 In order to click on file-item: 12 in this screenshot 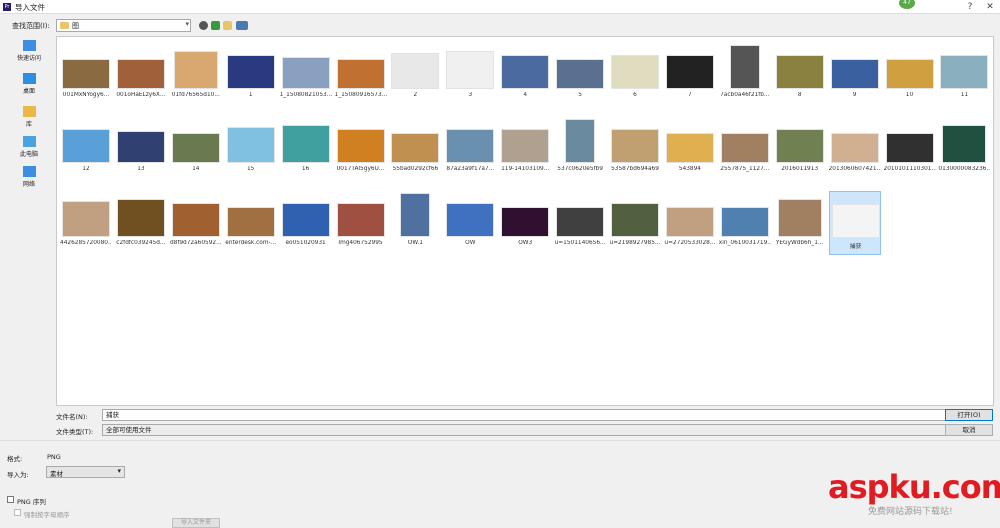, I will do `click(86, 149)`.